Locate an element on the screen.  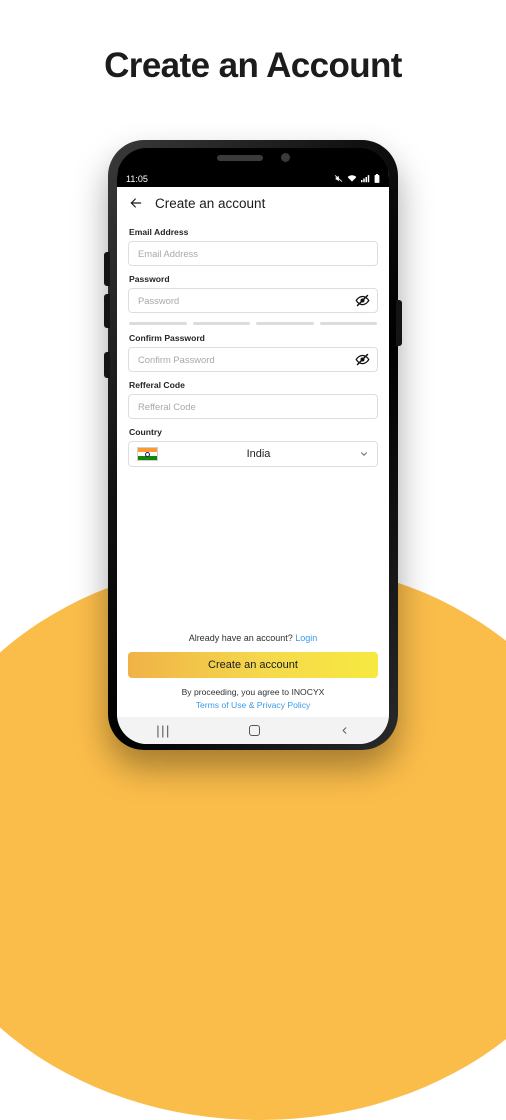
password-input is located at coordinates (253, 300).